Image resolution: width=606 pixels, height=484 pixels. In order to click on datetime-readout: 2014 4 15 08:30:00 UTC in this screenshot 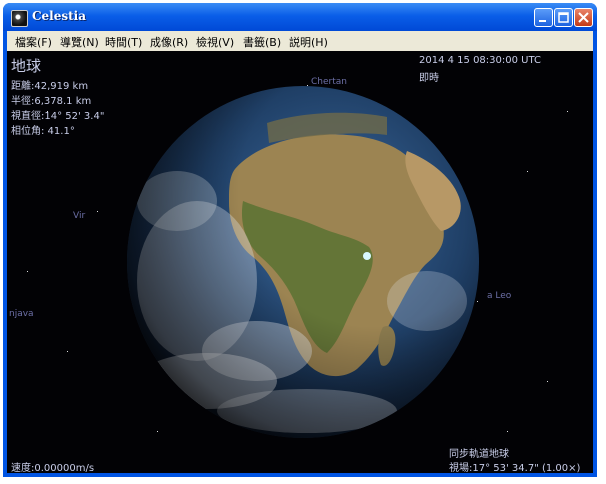, I will do `click(480, 60)`.